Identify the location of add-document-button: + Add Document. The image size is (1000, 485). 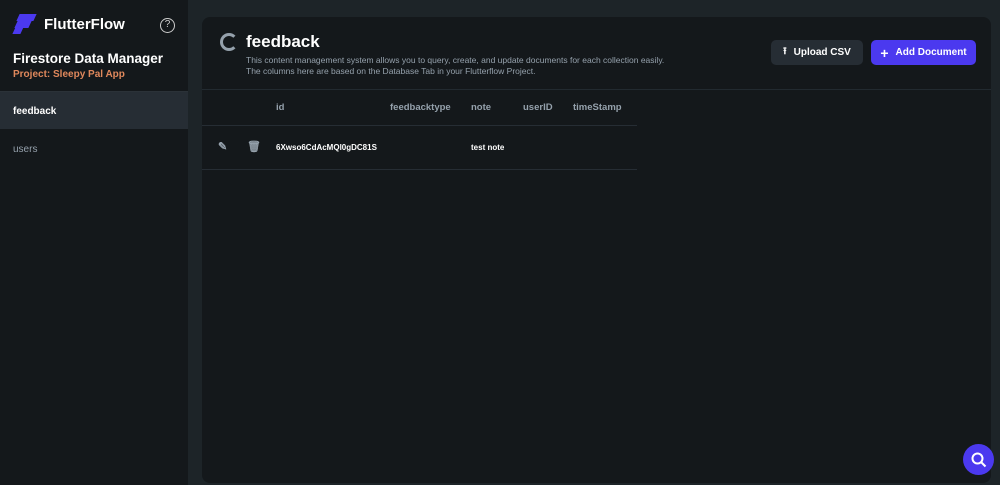
(923, 52).